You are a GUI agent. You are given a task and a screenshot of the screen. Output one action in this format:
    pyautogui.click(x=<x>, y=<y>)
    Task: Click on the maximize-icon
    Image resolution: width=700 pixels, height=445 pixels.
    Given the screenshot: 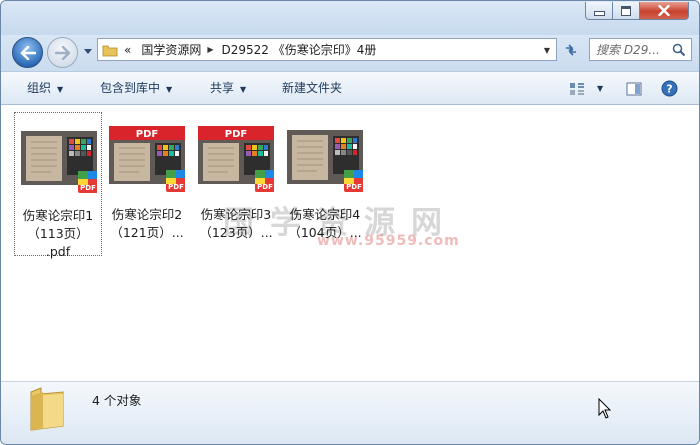 What is the action you would take?
    pyautogui.click(x=626, y=10)
    